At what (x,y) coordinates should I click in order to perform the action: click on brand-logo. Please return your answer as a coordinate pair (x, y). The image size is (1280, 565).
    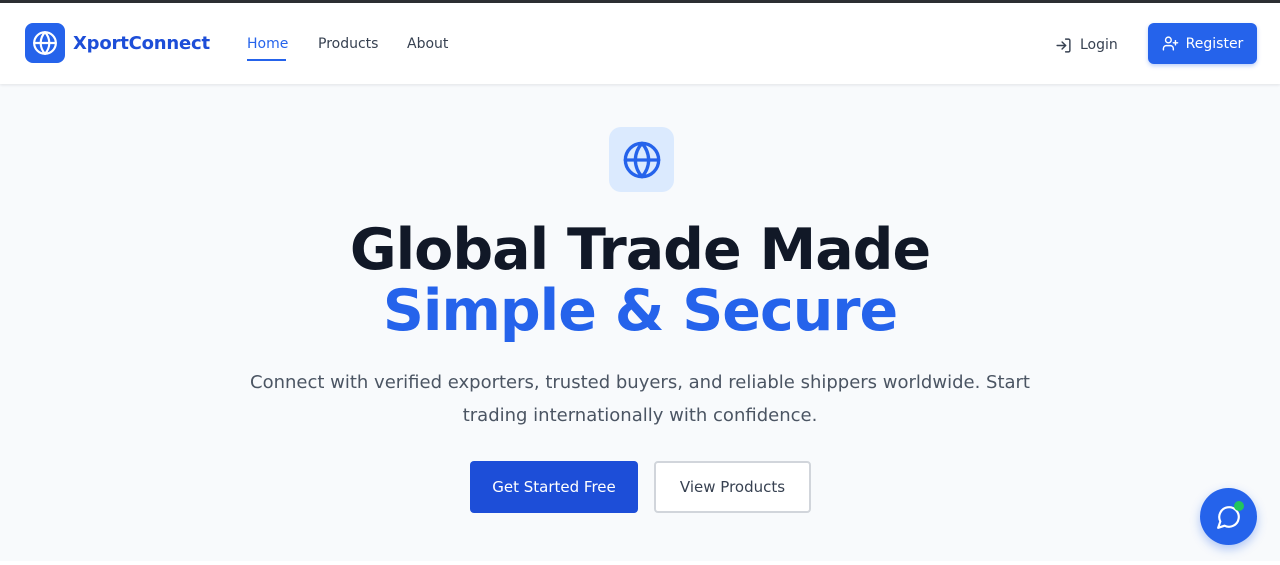
    Looking at the image, I should click on (45, 43).